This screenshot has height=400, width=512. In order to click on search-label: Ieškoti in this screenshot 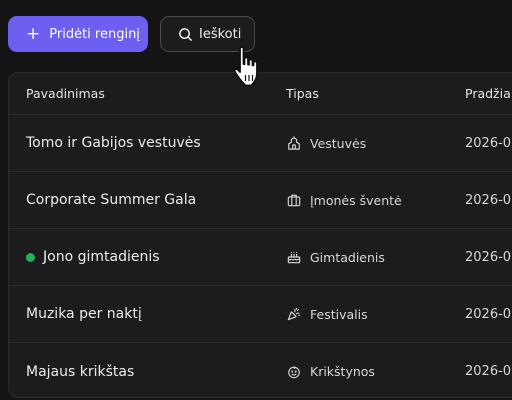, I will do `click(220, 34)`.